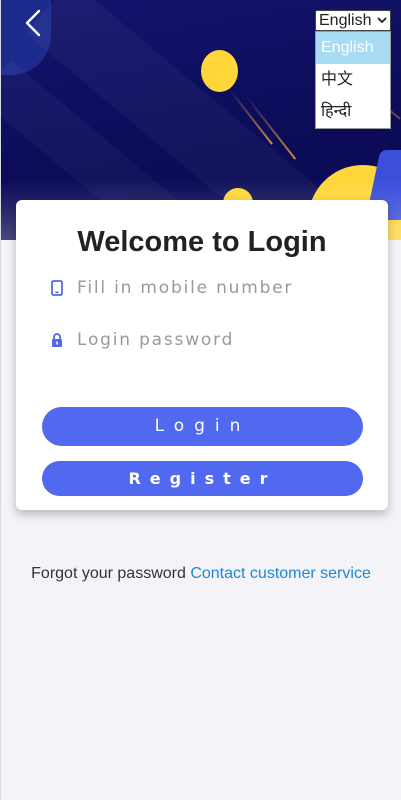  What do you see at coordinates (202, 426) in the screenshot?
I see `login-button: Login` at bounding box center [202, 426].